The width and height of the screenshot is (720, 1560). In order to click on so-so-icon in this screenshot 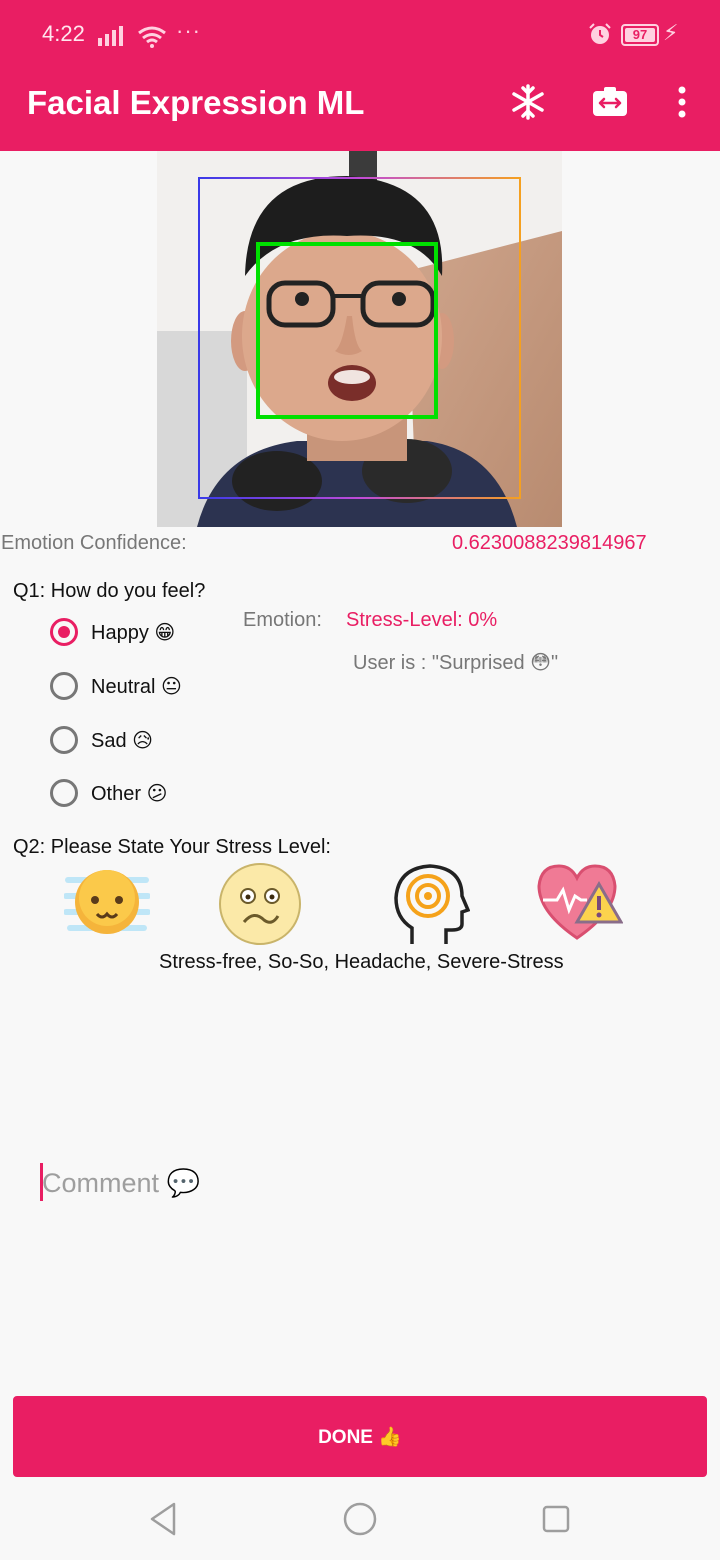, I will do `click(260, 906)`.